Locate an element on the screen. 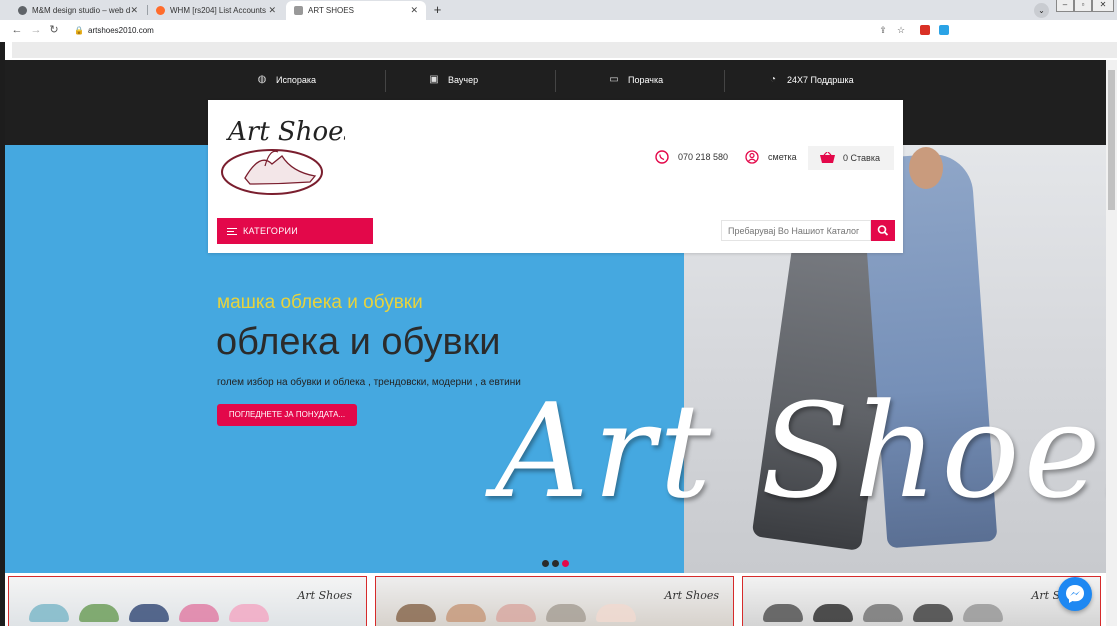 The width and height of the screenshot is (1117, 626). support-label: 24X7 Поддршка is located at coordinates (820, 80).